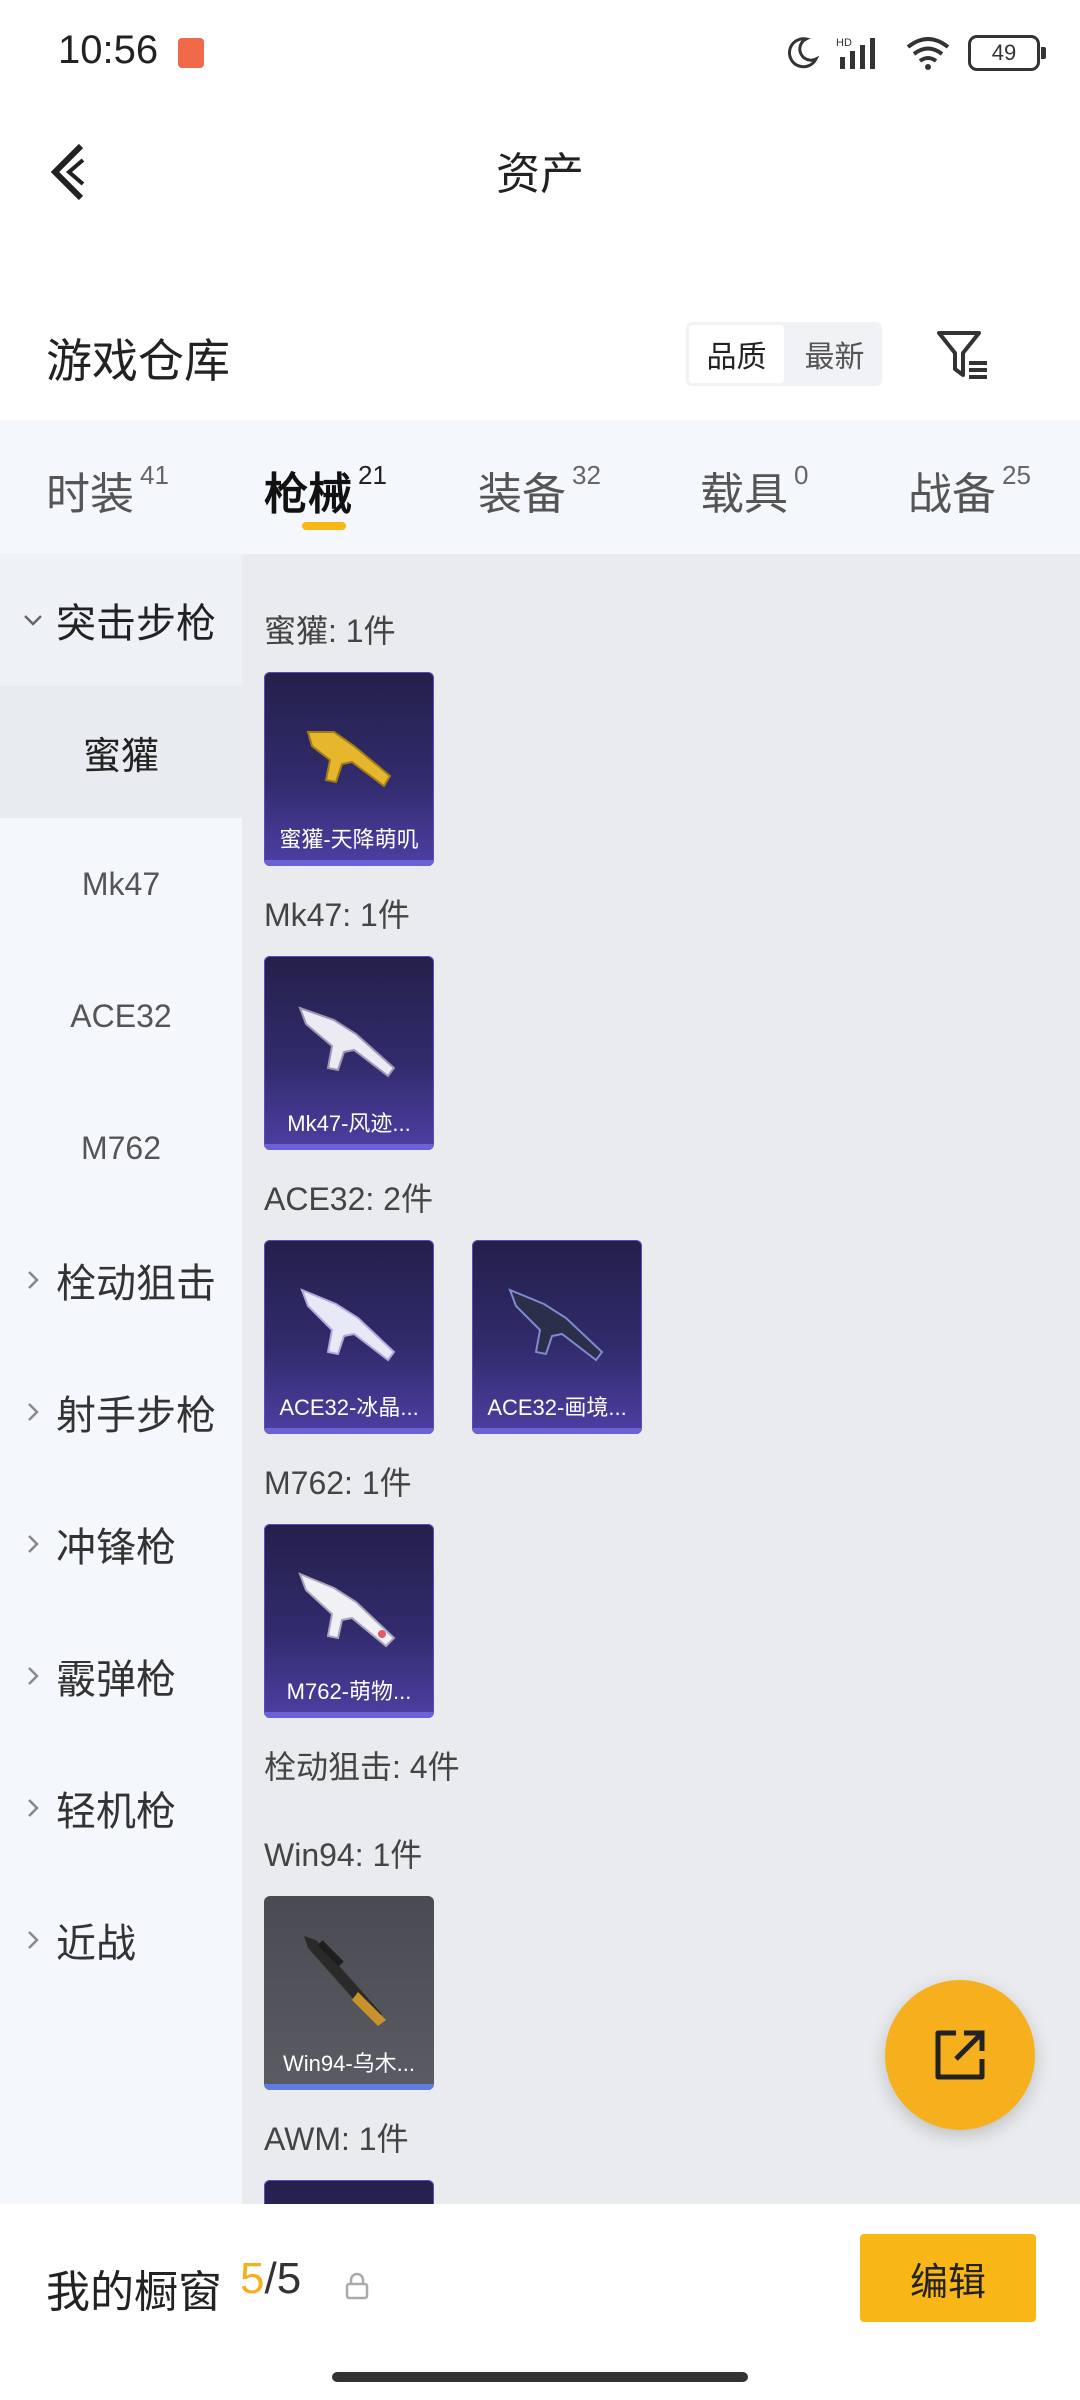 The height and width of the screenshot is (2400, 1080). What do you see at coordinates (116, 1548) in the screenshot?
I see `sidebar-item-label: 冲锋枪` at bounding box center [116, 1548].